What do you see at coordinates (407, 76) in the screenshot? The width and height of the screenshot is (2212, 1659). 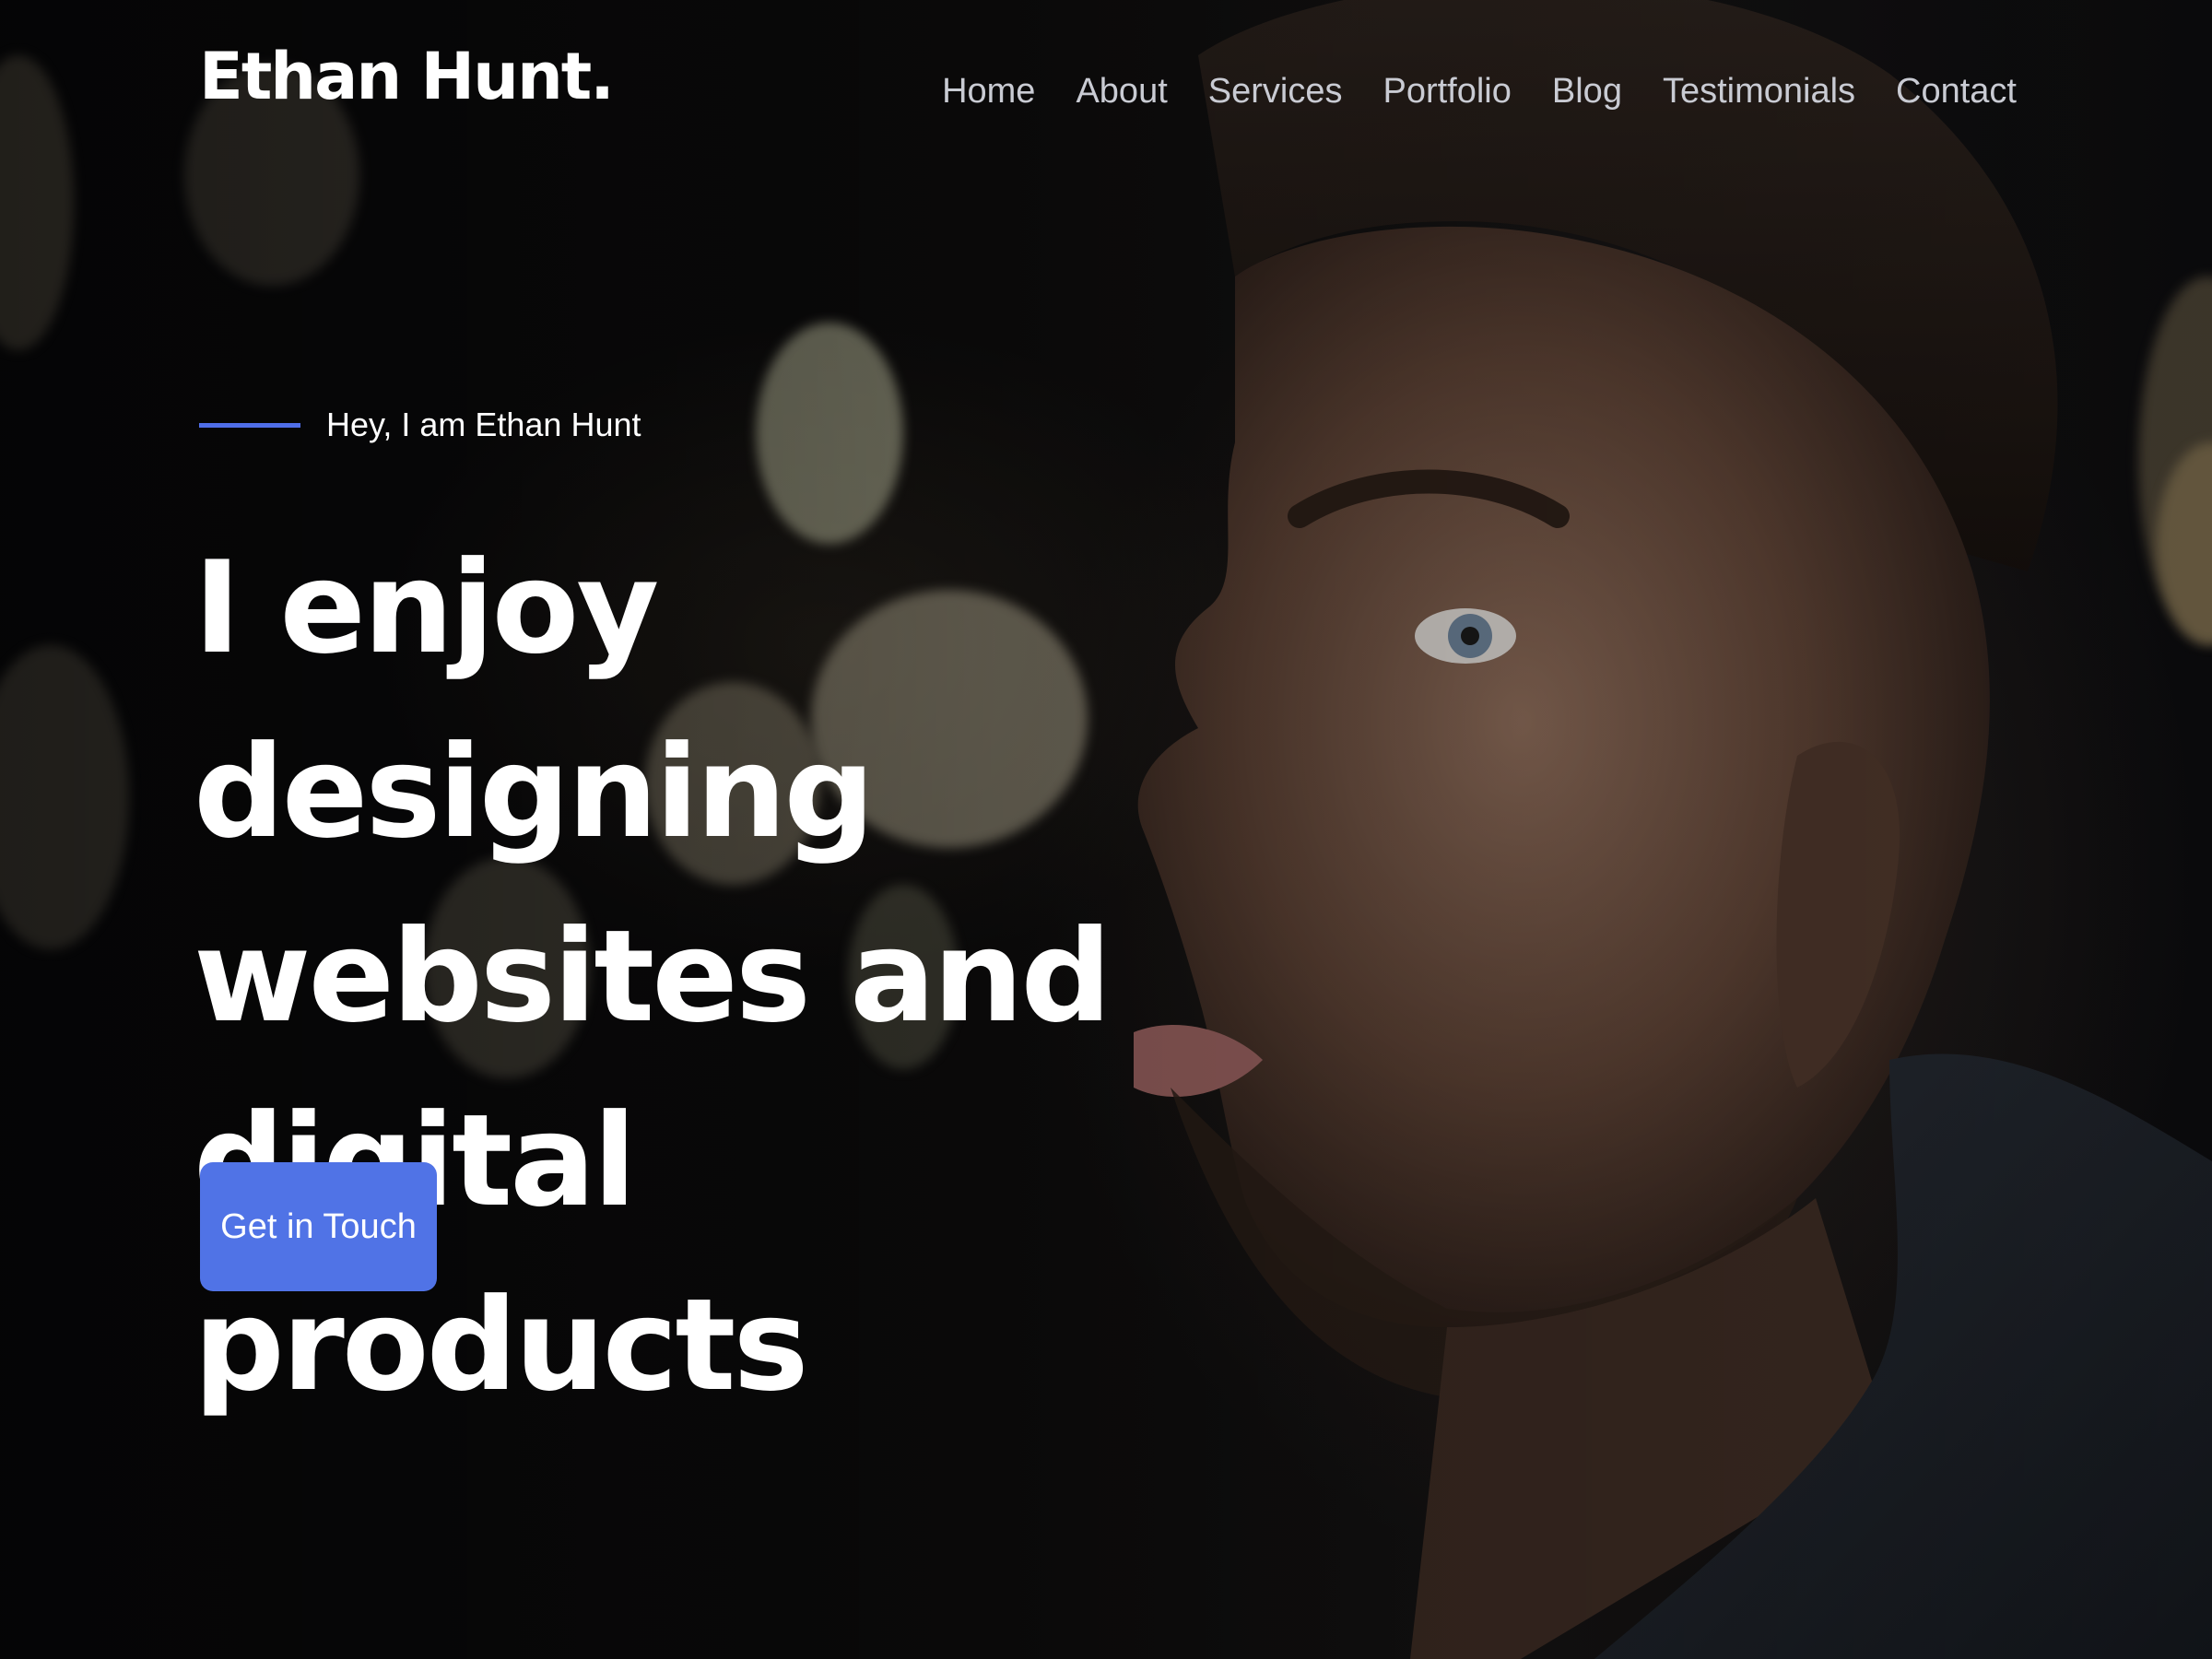 I see `site-logo: Ethan Hunt.` at bounding box center [407, 76].